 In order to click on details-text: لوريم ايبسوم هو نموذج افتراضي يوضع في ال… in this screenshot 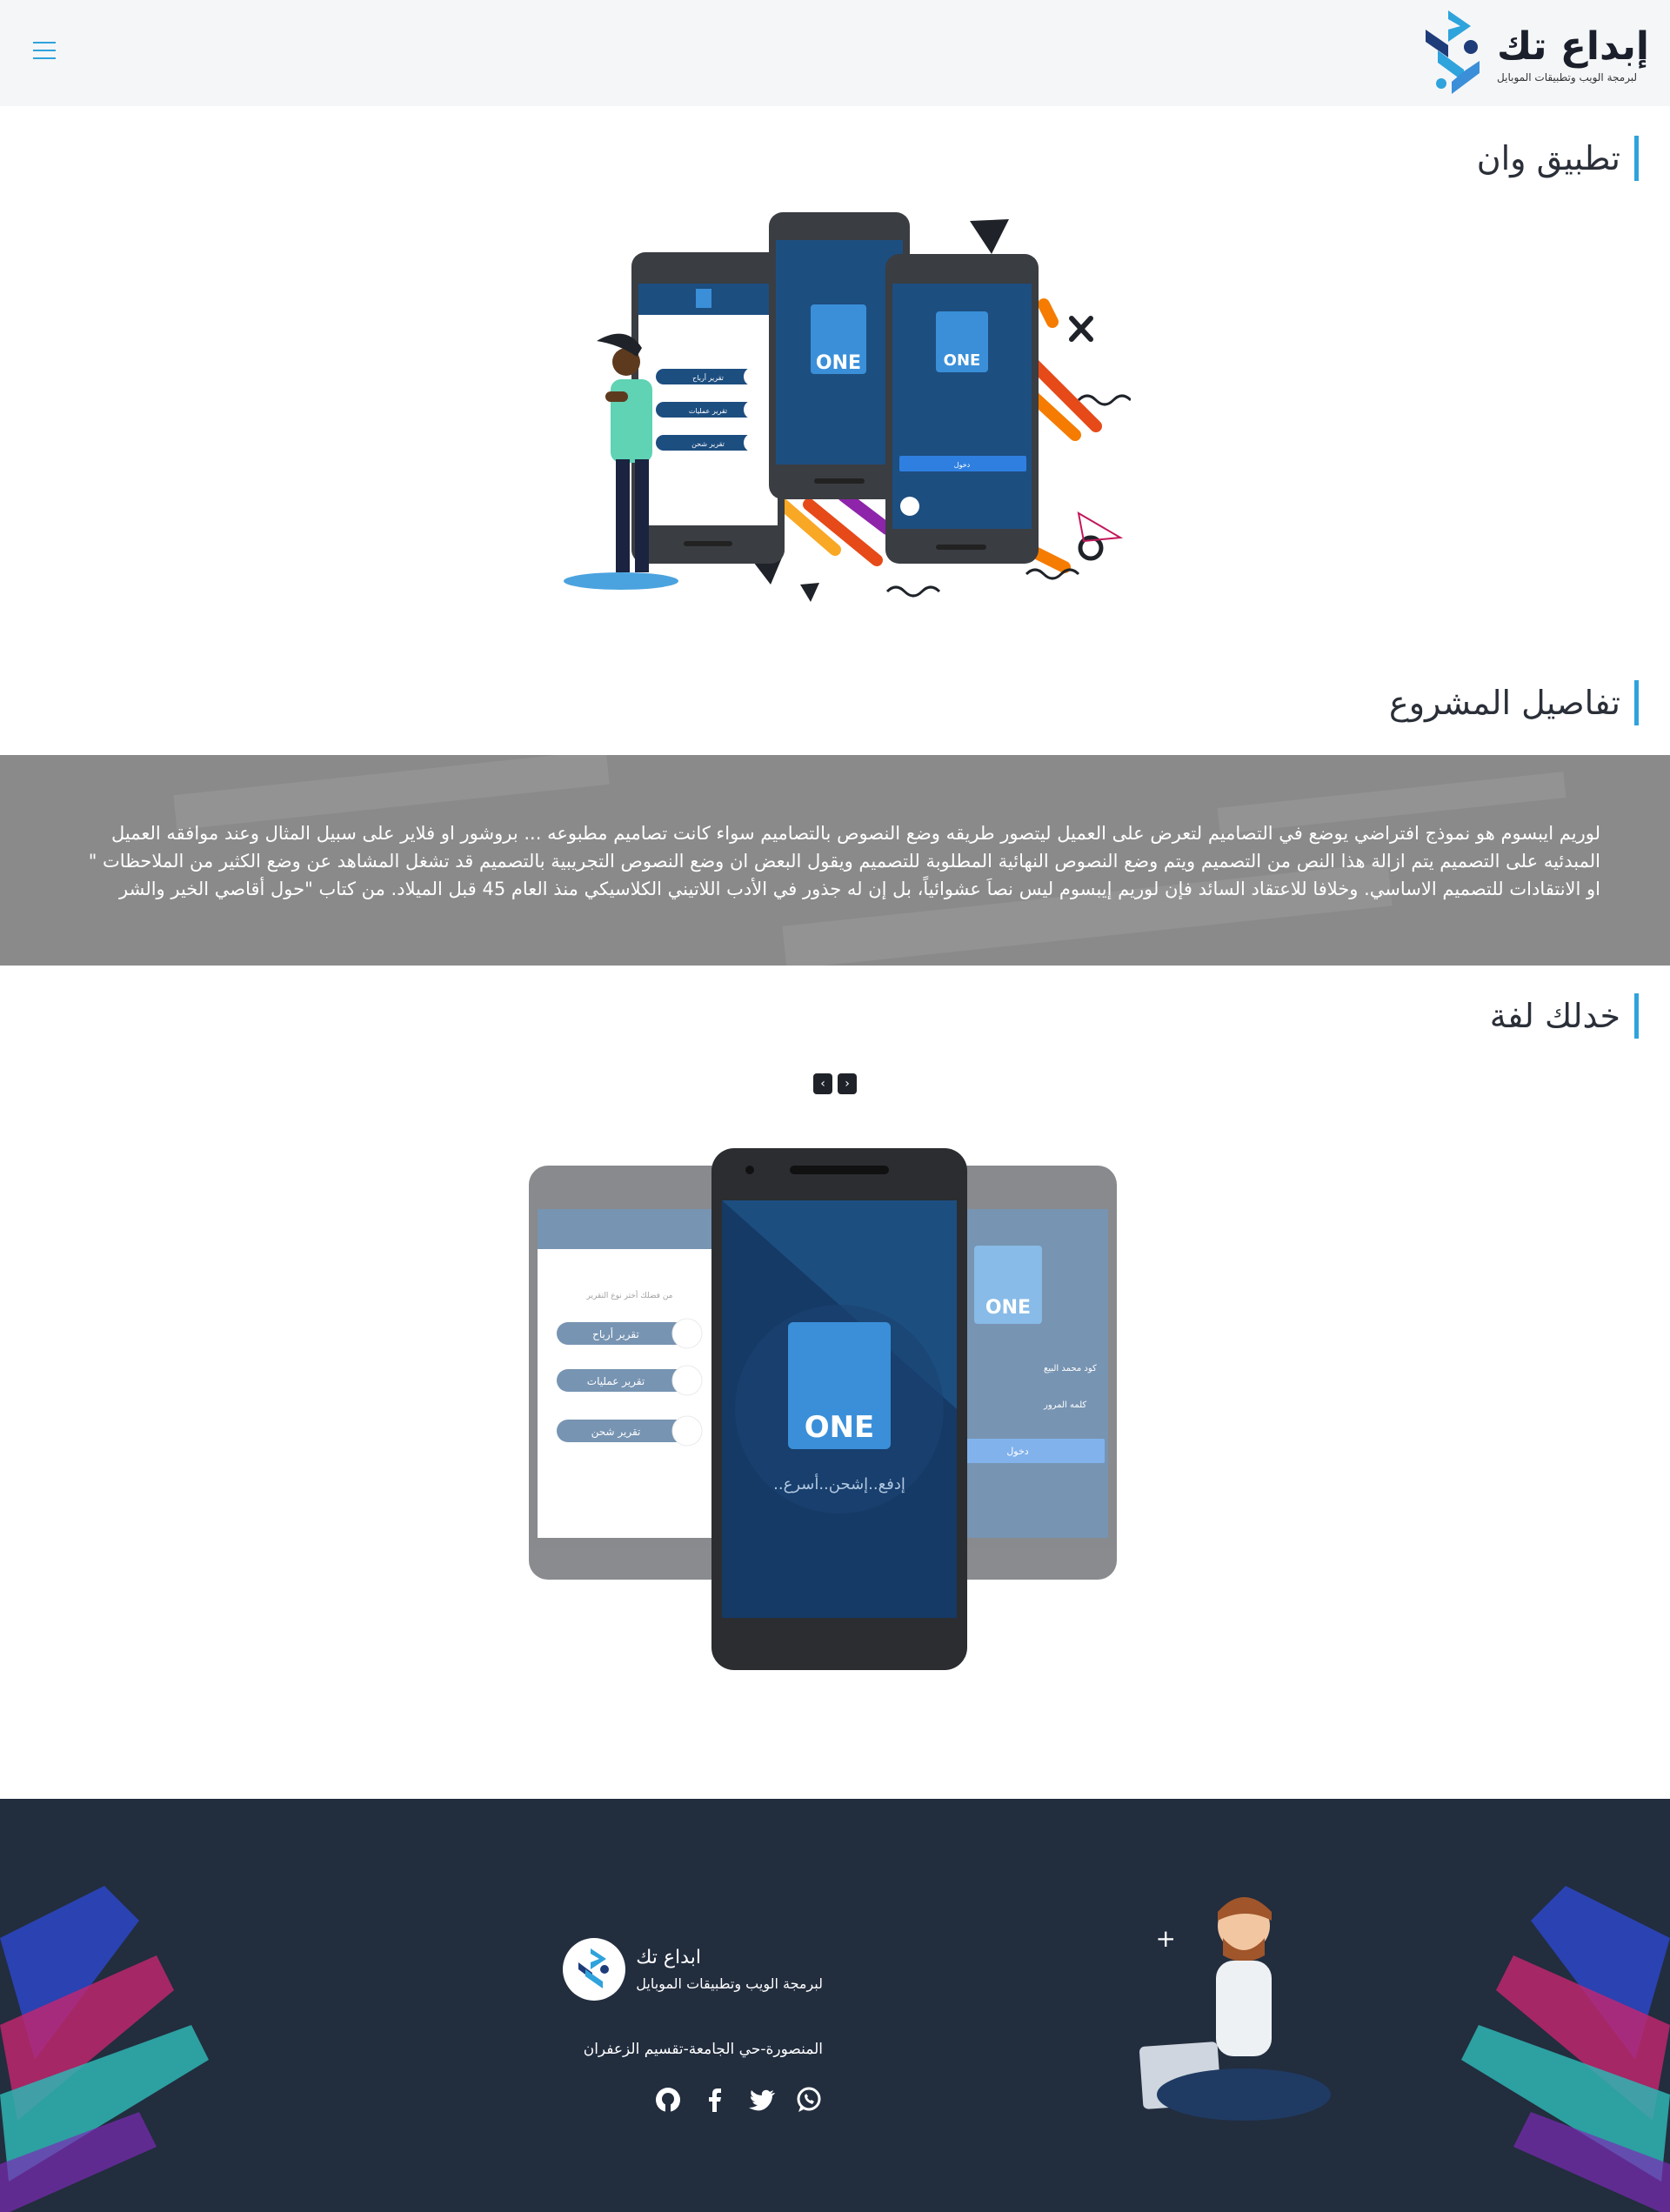, I will do `click(844, 861)`.